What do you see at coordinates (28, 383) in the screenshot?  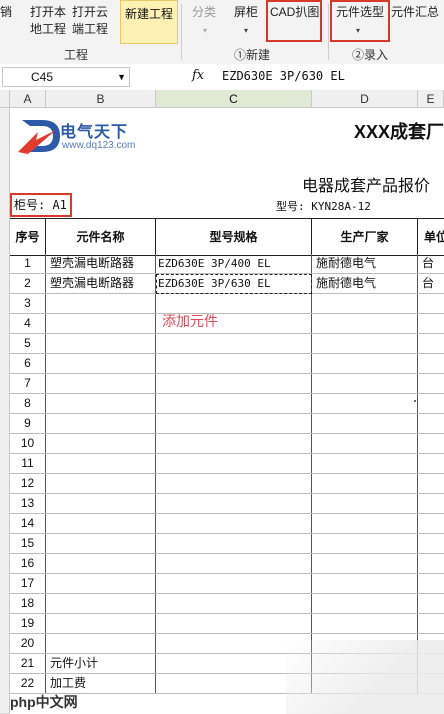 I see `row-number: 7` at bounding box center [28, 383].